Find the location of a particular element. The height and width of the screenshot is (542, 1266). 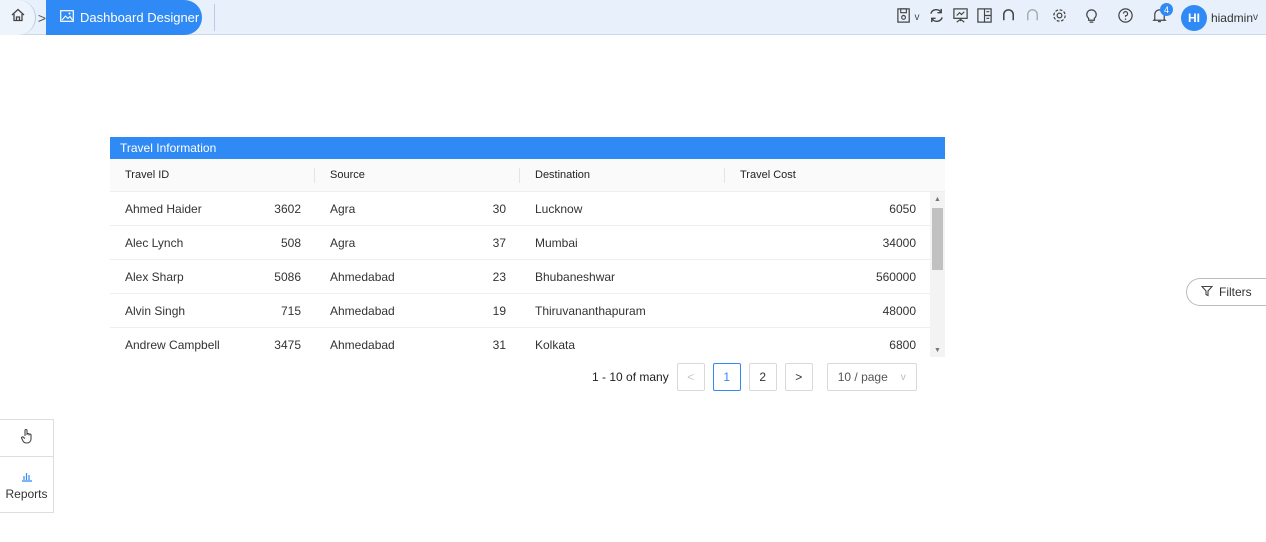

next-page-button: > is located at coordinates (798, 377).